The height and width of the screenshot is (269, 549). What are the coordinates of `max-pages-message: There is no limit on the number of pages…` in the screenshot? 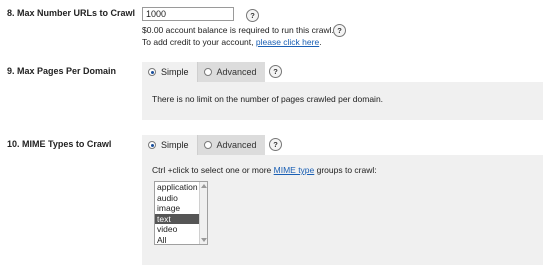 It's located at (268, 99).